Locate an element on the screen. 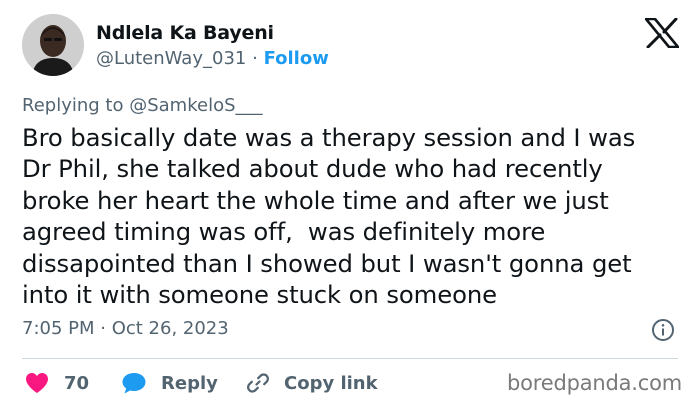 This screenshot has height=410, width=700. like-count: 70 is located at coordinates (77, 383).